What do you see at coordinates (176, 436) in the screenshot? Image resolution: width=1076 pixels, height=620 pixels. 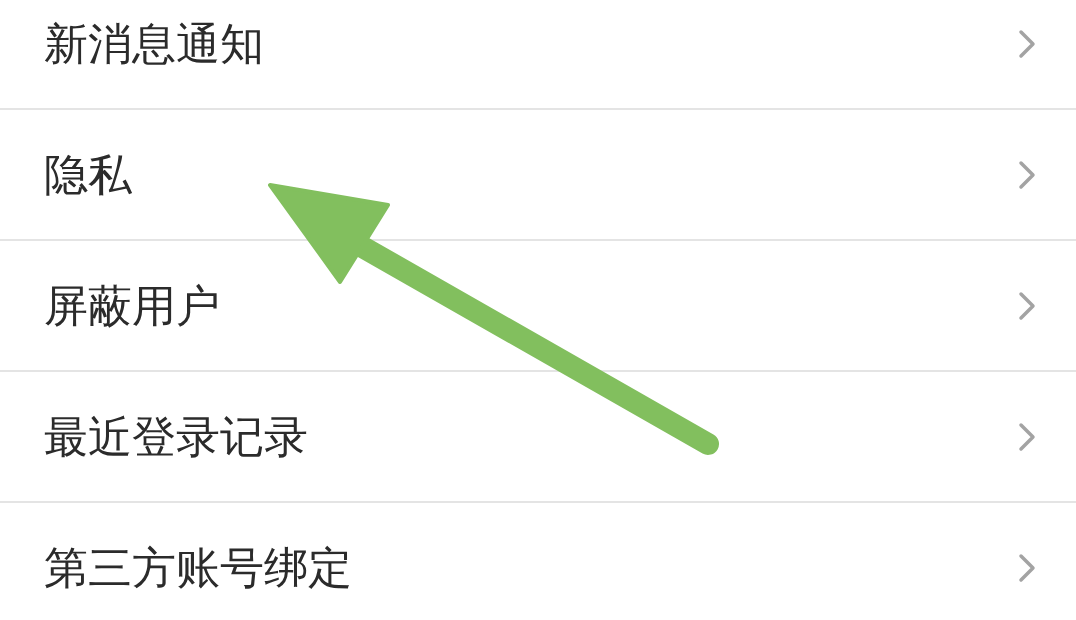 I see `row-label: 最近登录记录` at bounding box center [176, 436].